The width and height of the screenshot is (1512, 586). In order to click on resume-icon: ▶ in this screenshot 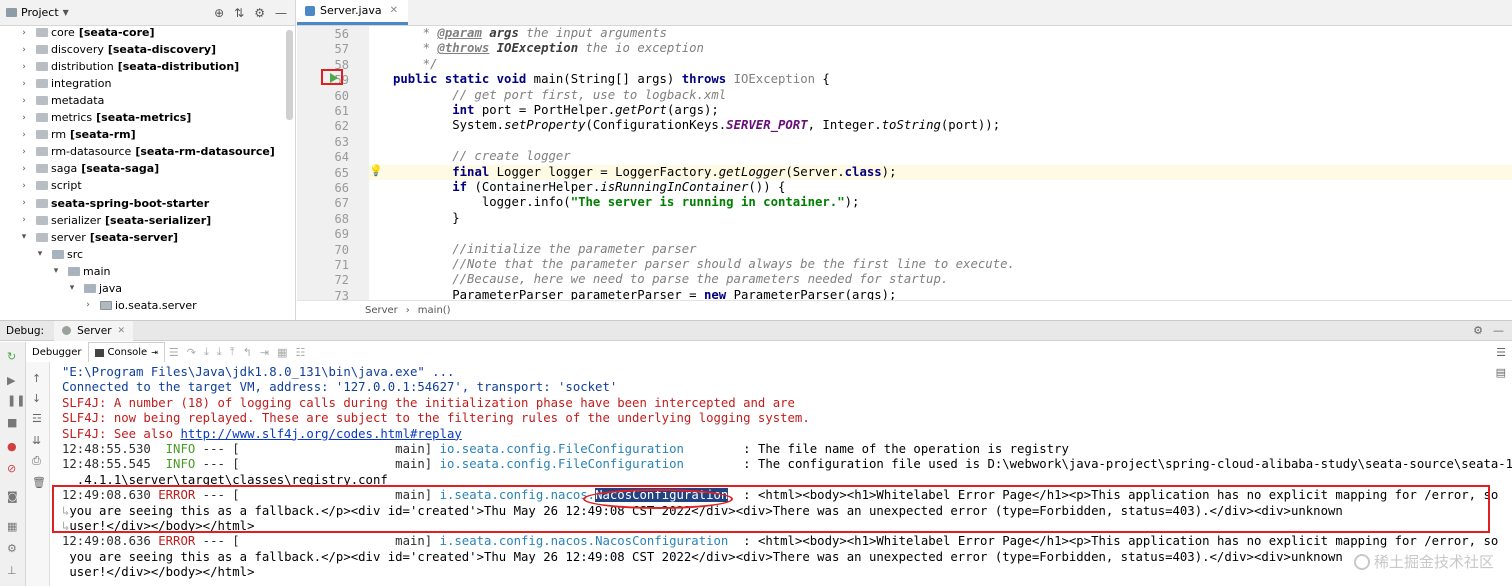, I will do `click(11, 380)`.